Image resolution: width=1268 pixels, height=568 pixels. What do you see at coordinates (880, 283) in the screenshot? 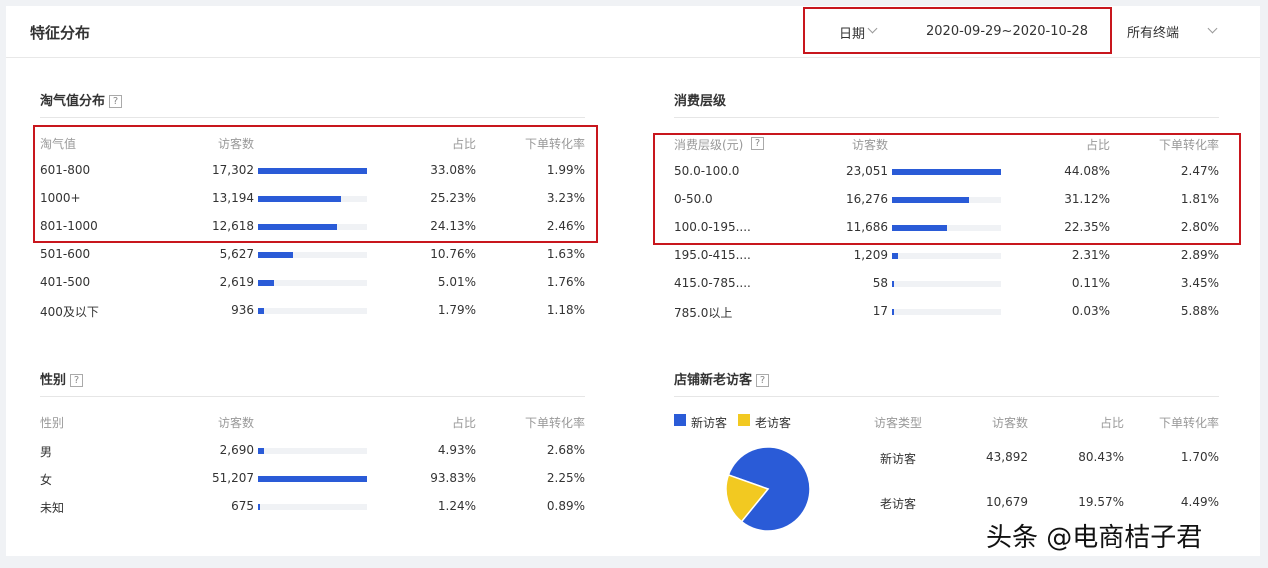
I see `row-visitors: 58` at bounding box center [880, 283].